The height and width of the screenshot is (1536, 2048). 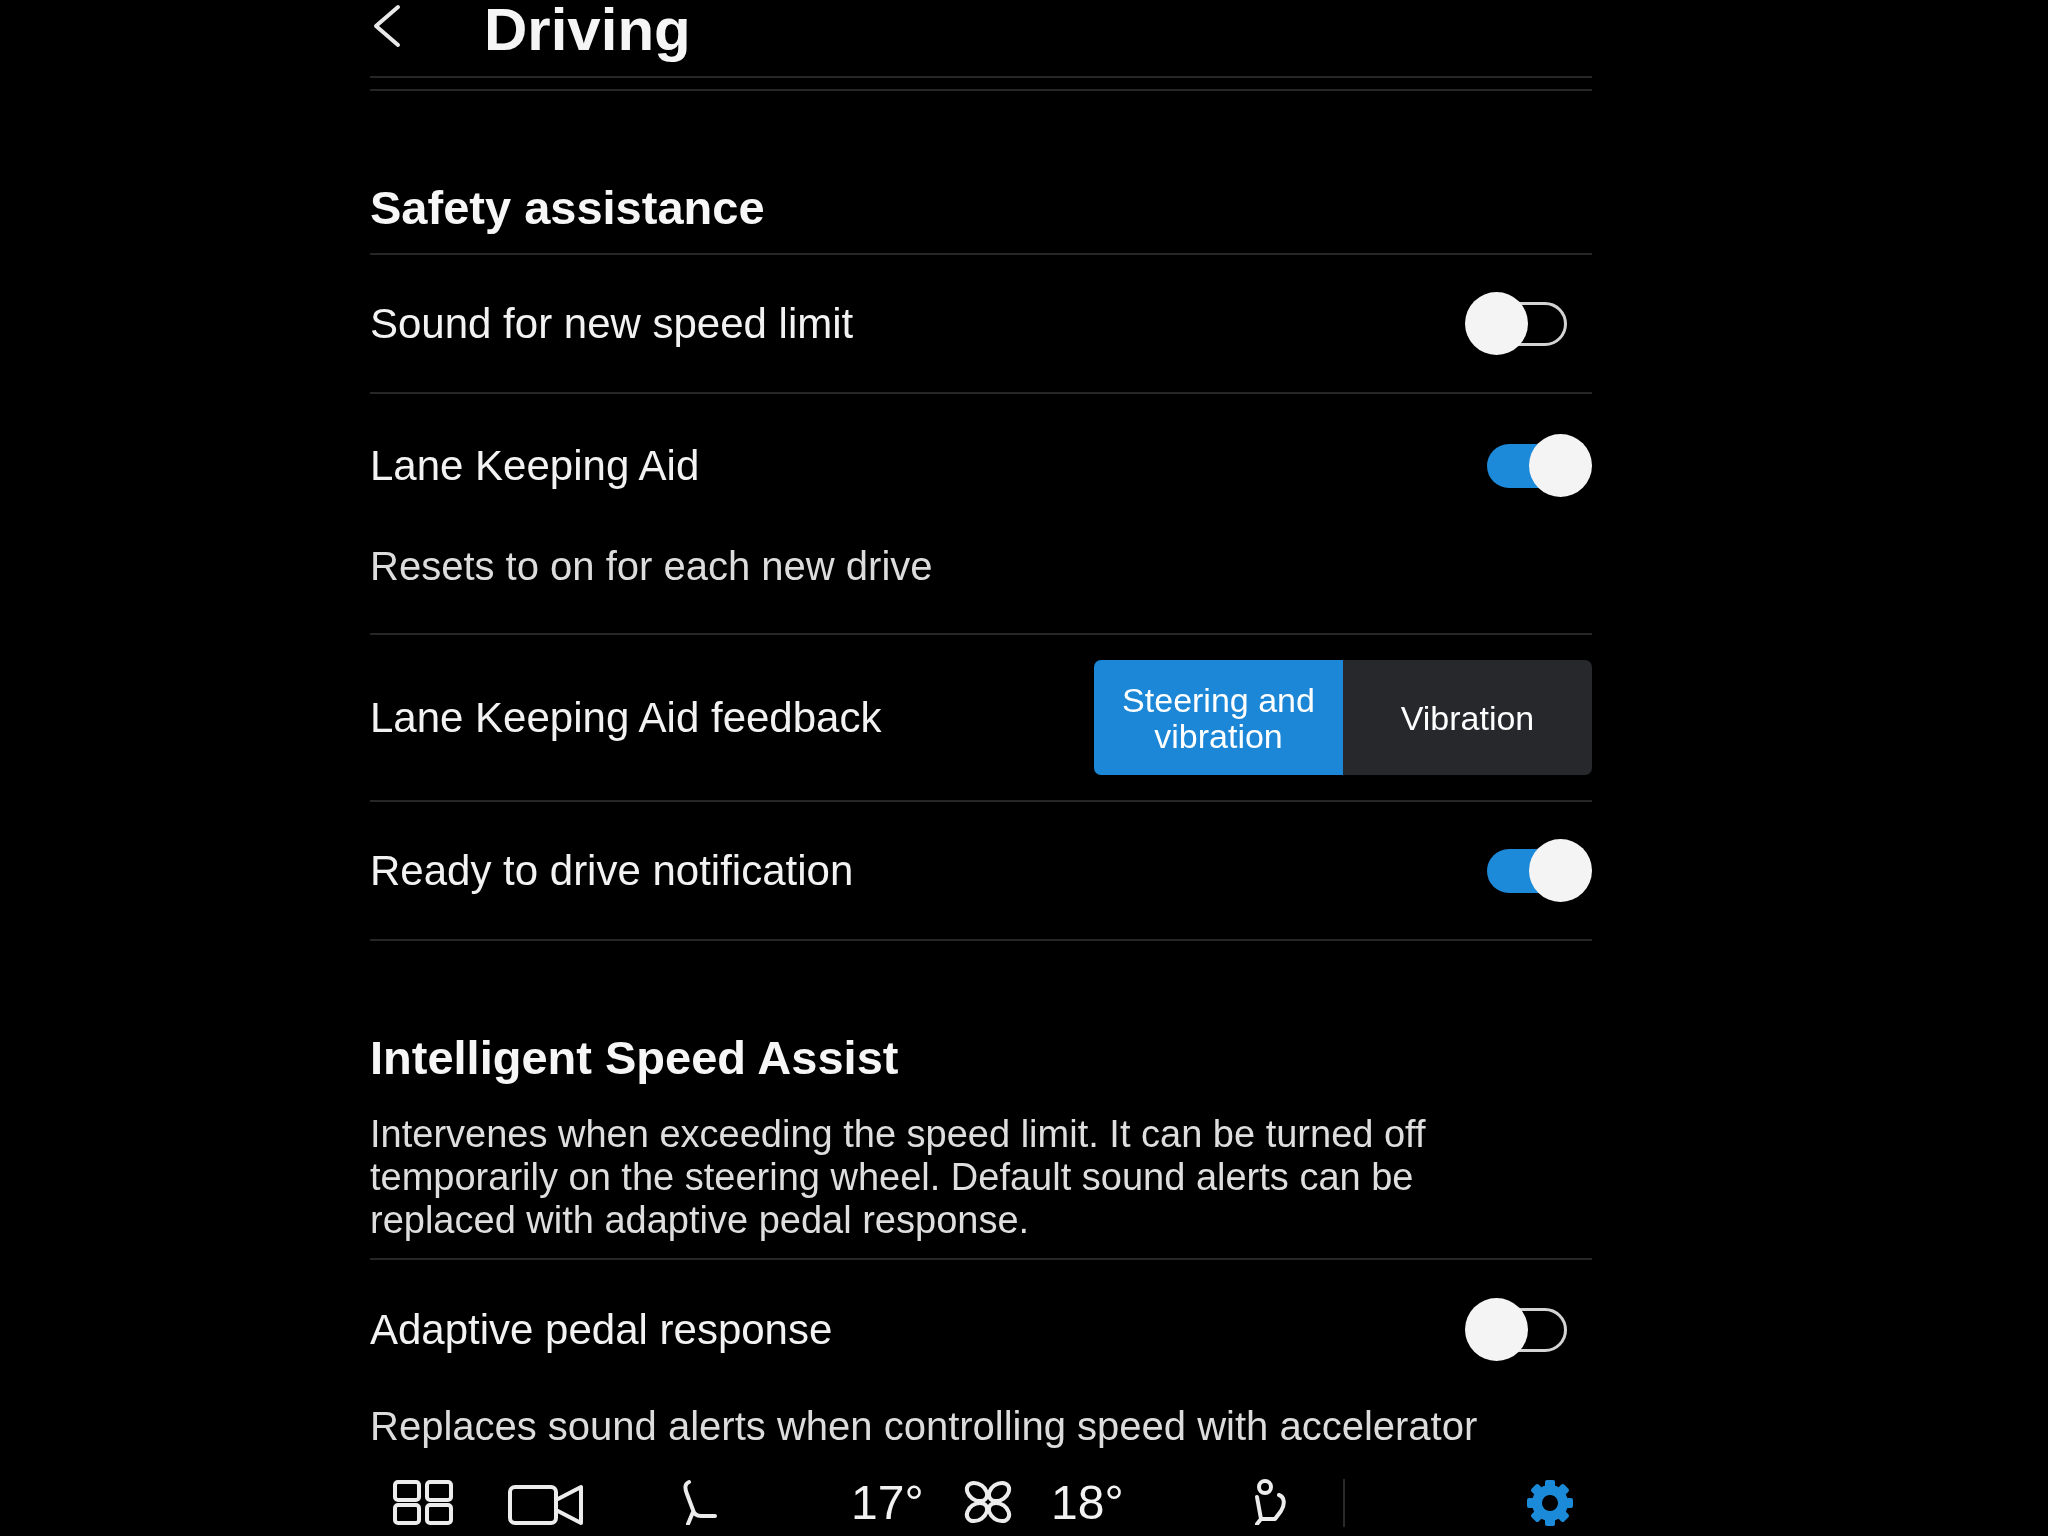 What do you see at coordinates (612, 323) in the screenshot?
I see `setting-label: Sound for new speed limit` at bounding box center [612, 323].